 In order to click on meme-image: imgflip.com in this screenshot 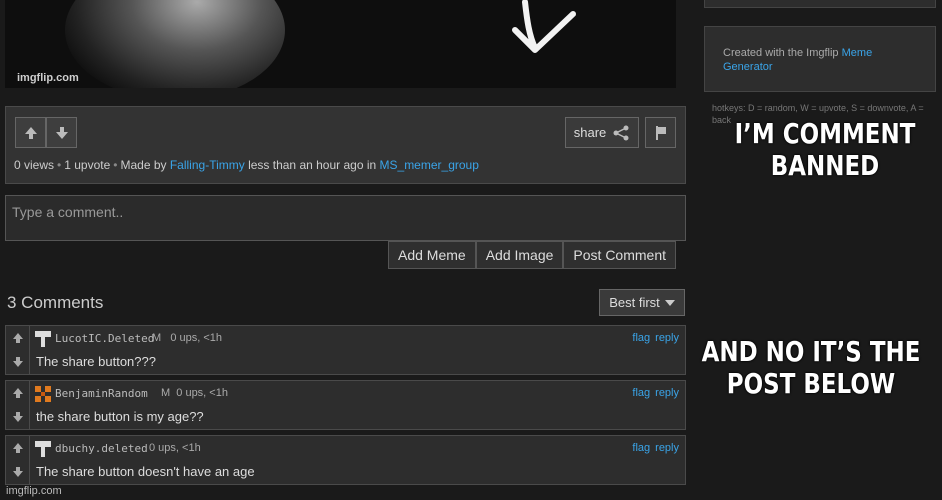, I will do `click(340, 44)`.